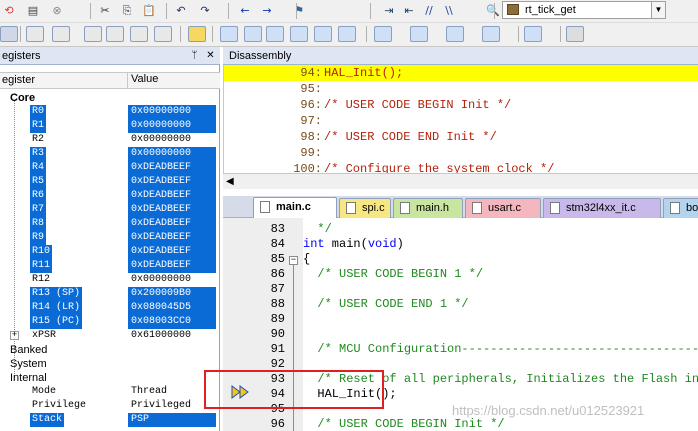  What do you see at coordinates (9, 34) in the screenshot?
I see `rst-icon` at bounding box center [9, 34].